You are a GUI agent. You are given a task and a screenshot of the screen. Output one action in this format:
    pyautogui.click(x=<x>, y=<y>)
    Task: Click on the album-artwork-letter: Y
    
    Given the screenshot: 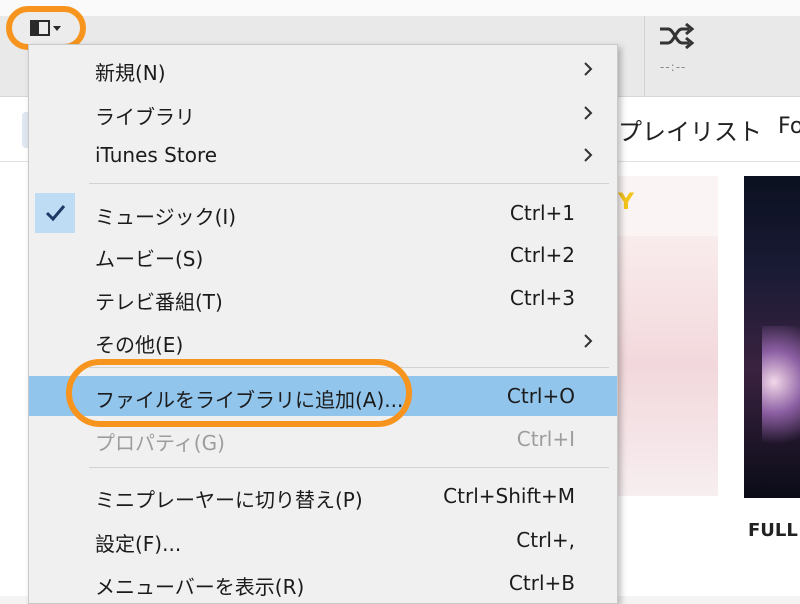 What is the action you would take?
    pyautogui.click(x=626, y=202)
    